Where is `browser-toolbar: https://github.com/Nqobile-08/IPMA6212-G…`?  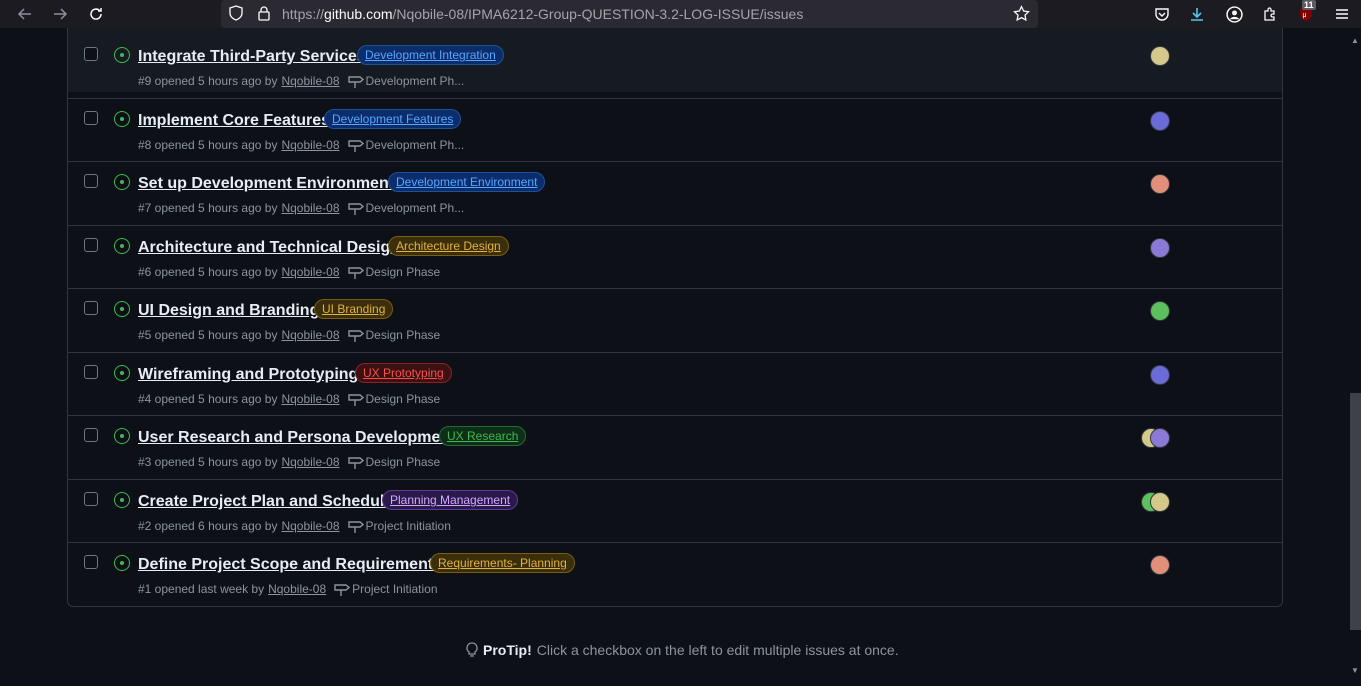
browser-toolbar: https://github.com/Nqobile-08/IPMA6212-G… is located at coordinates (680, 14).